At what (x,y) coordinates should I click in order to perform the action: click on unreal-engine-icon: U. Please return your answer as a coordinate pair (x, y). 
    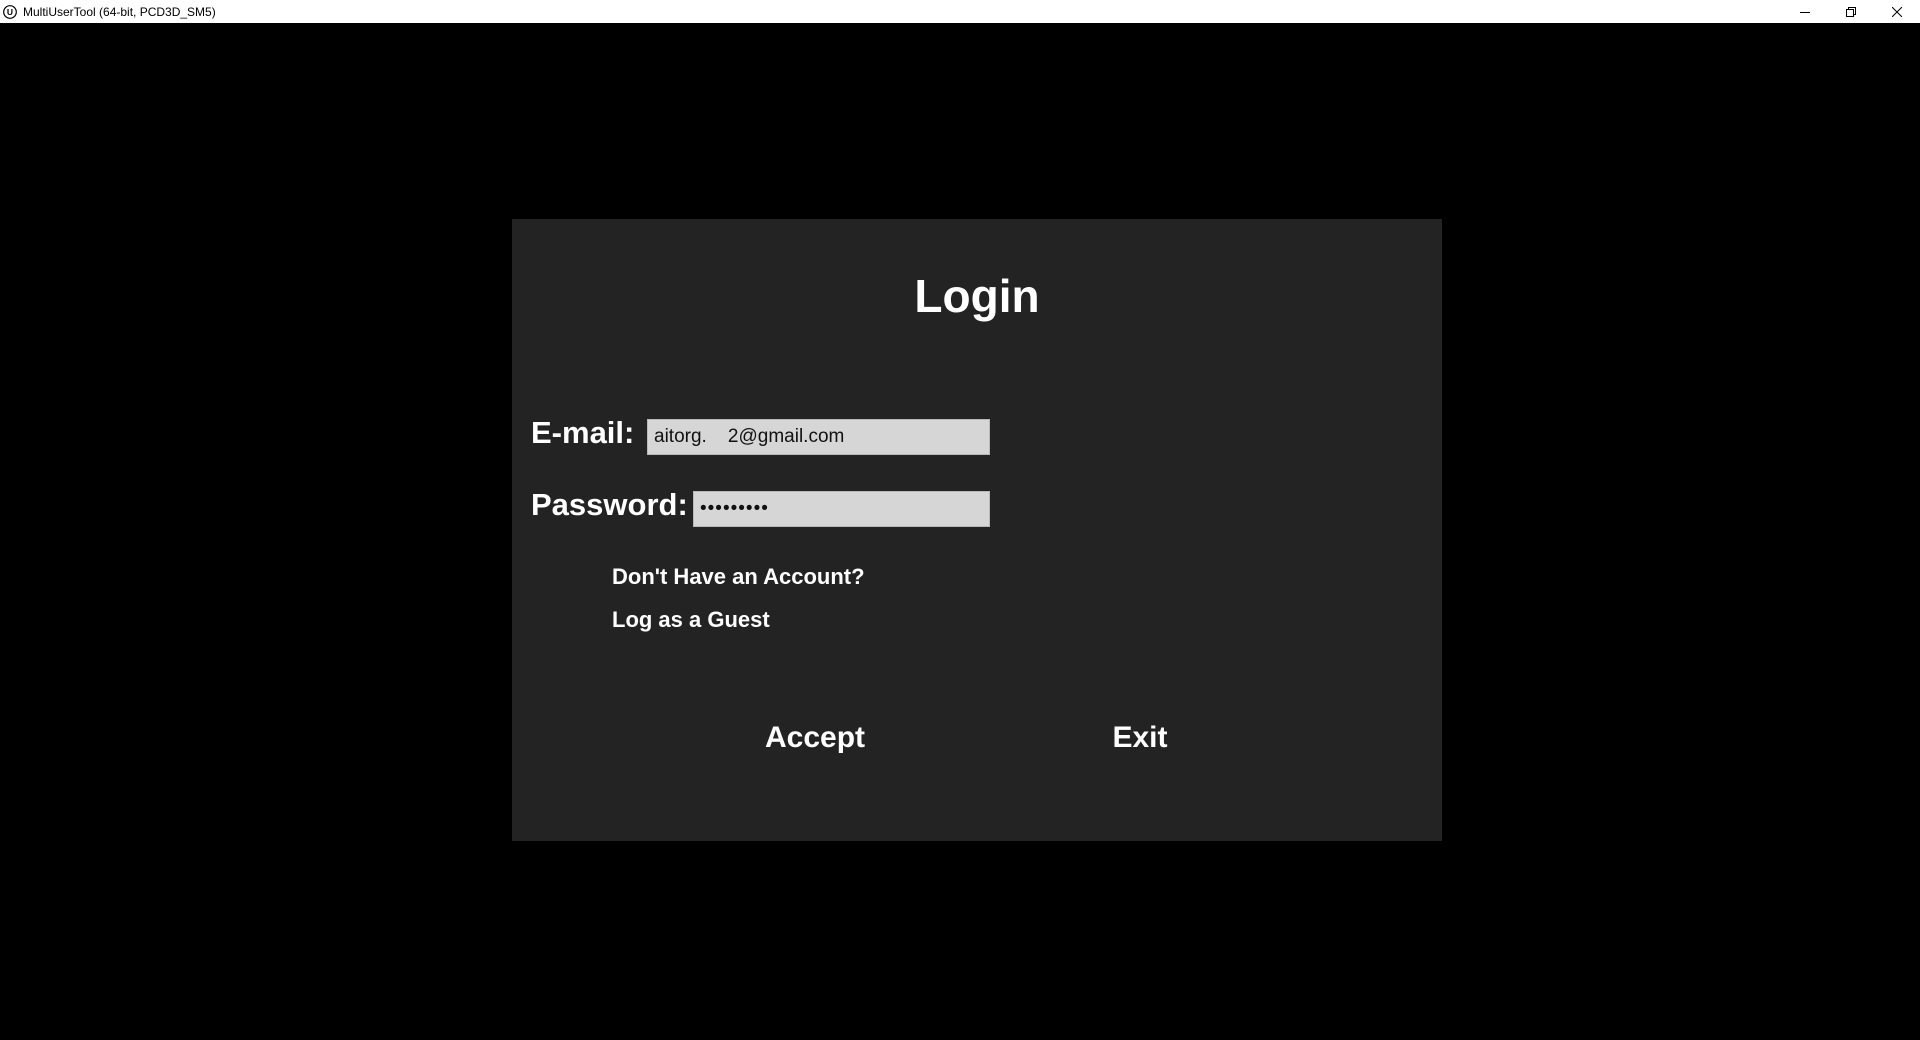
    Looking at the image, I should click on (10, 11).